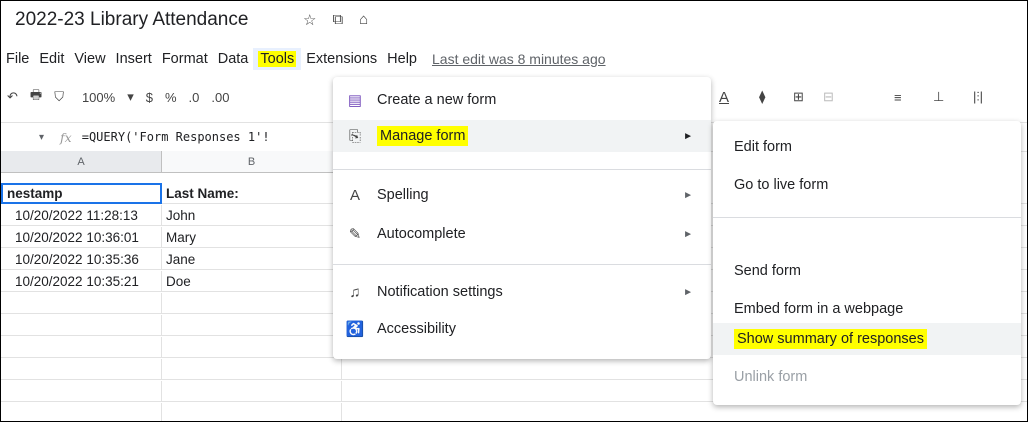 Image resolution: width=1028 pixels, height=422 pixels. What do you see at coordinates (36, 97) in the screenshot?
I see `print-icon: 🖶` at bounding box center [36, 97].